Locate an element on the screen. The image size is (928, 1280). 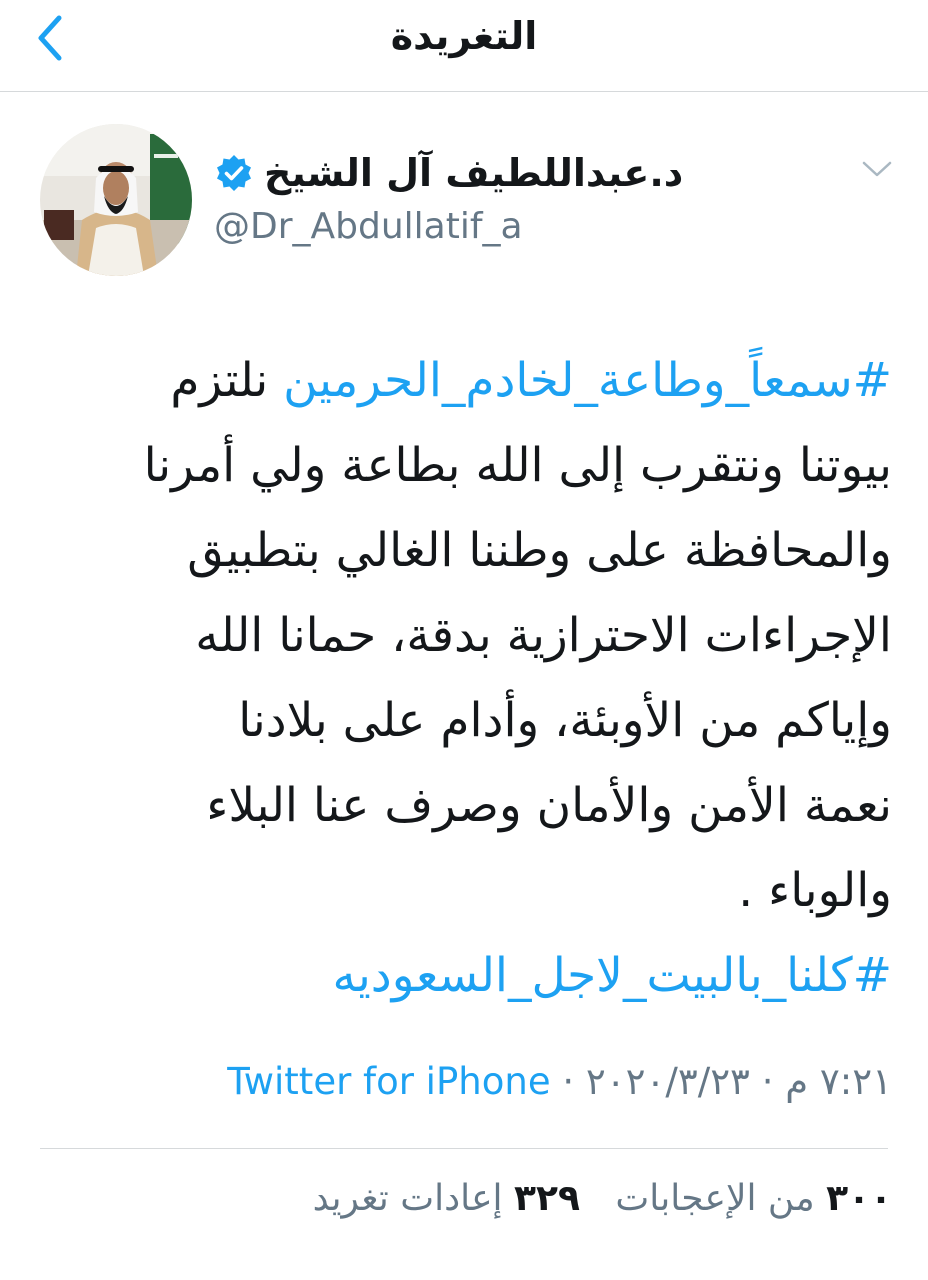
tweet-date: ٢٠٢٠/٣/٢٣ is located at coordinates (667, 1081).